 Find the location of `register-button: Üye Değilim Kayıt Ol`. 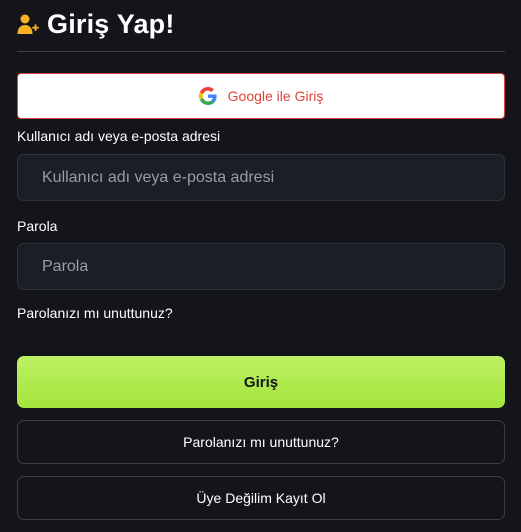

register-button: Üye Değilim Kayıt Ol is located at coordinates (261, 498).